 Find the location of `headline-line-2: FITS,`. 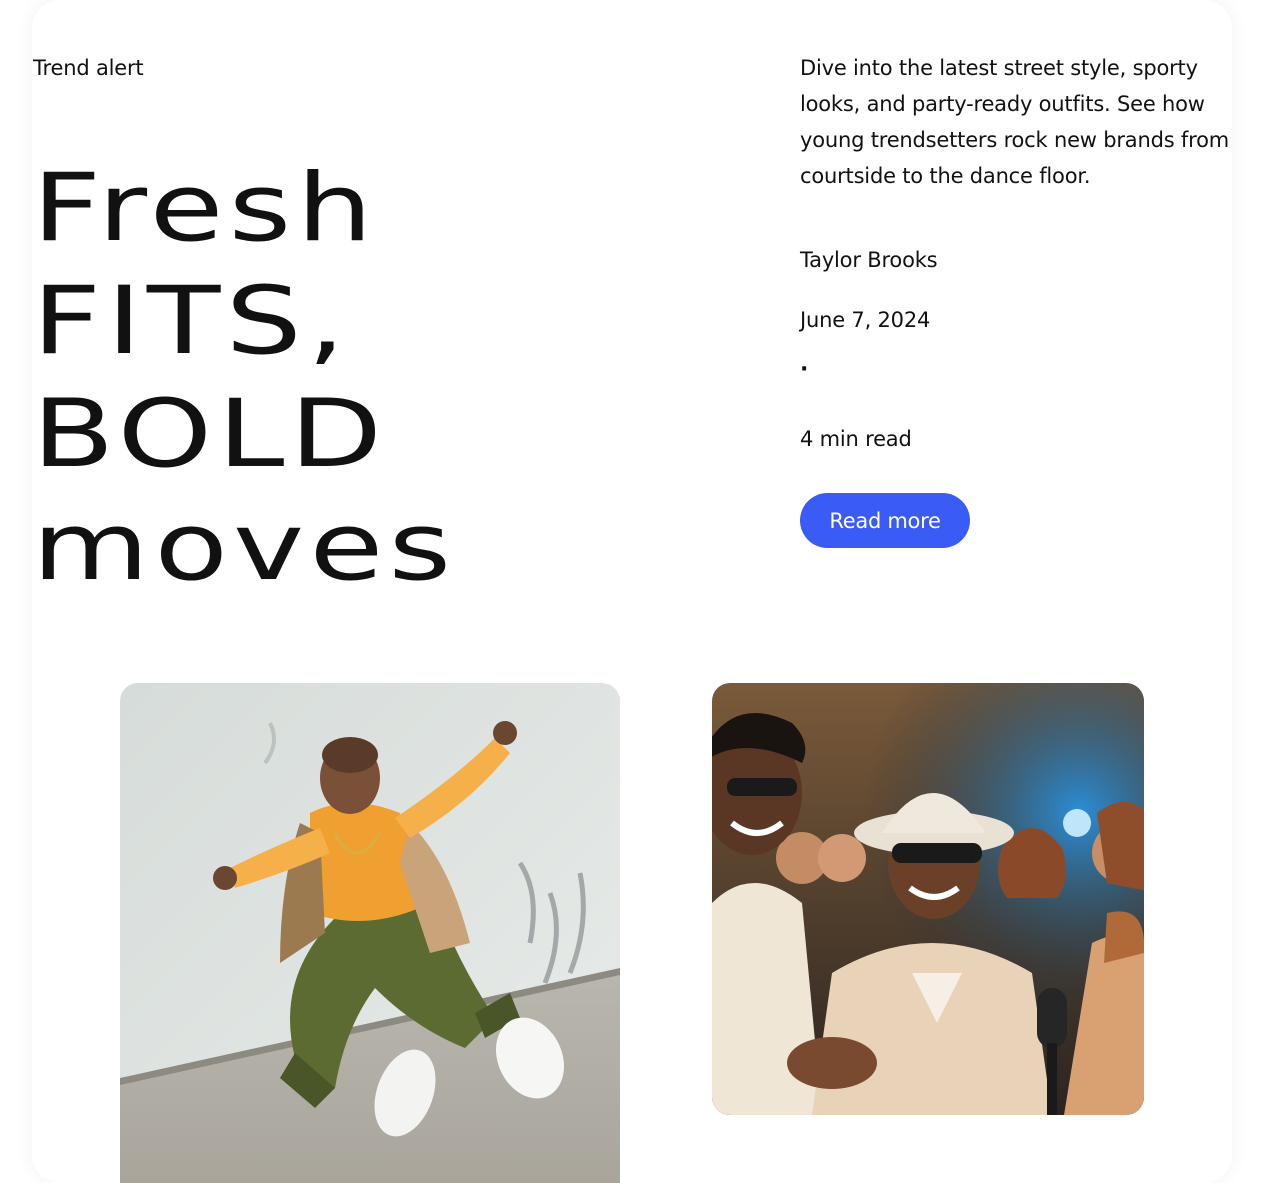

headline-line-2: FITS, is located at coordinates (191, 321).